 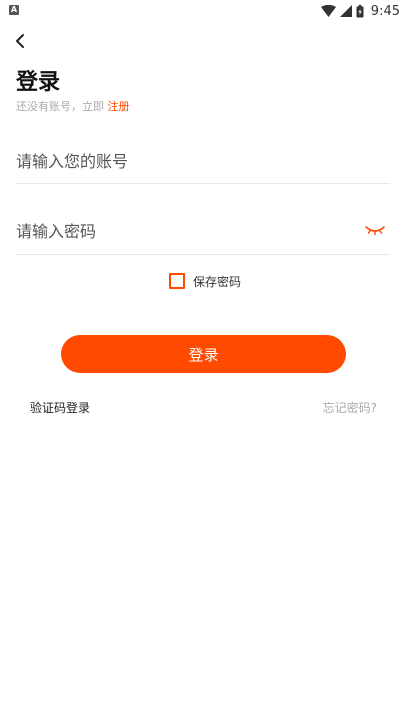 What do you see at coordinates (385, 11) in the screenshot?
I see `clock: 9:45` at bounding box center [385, 11].